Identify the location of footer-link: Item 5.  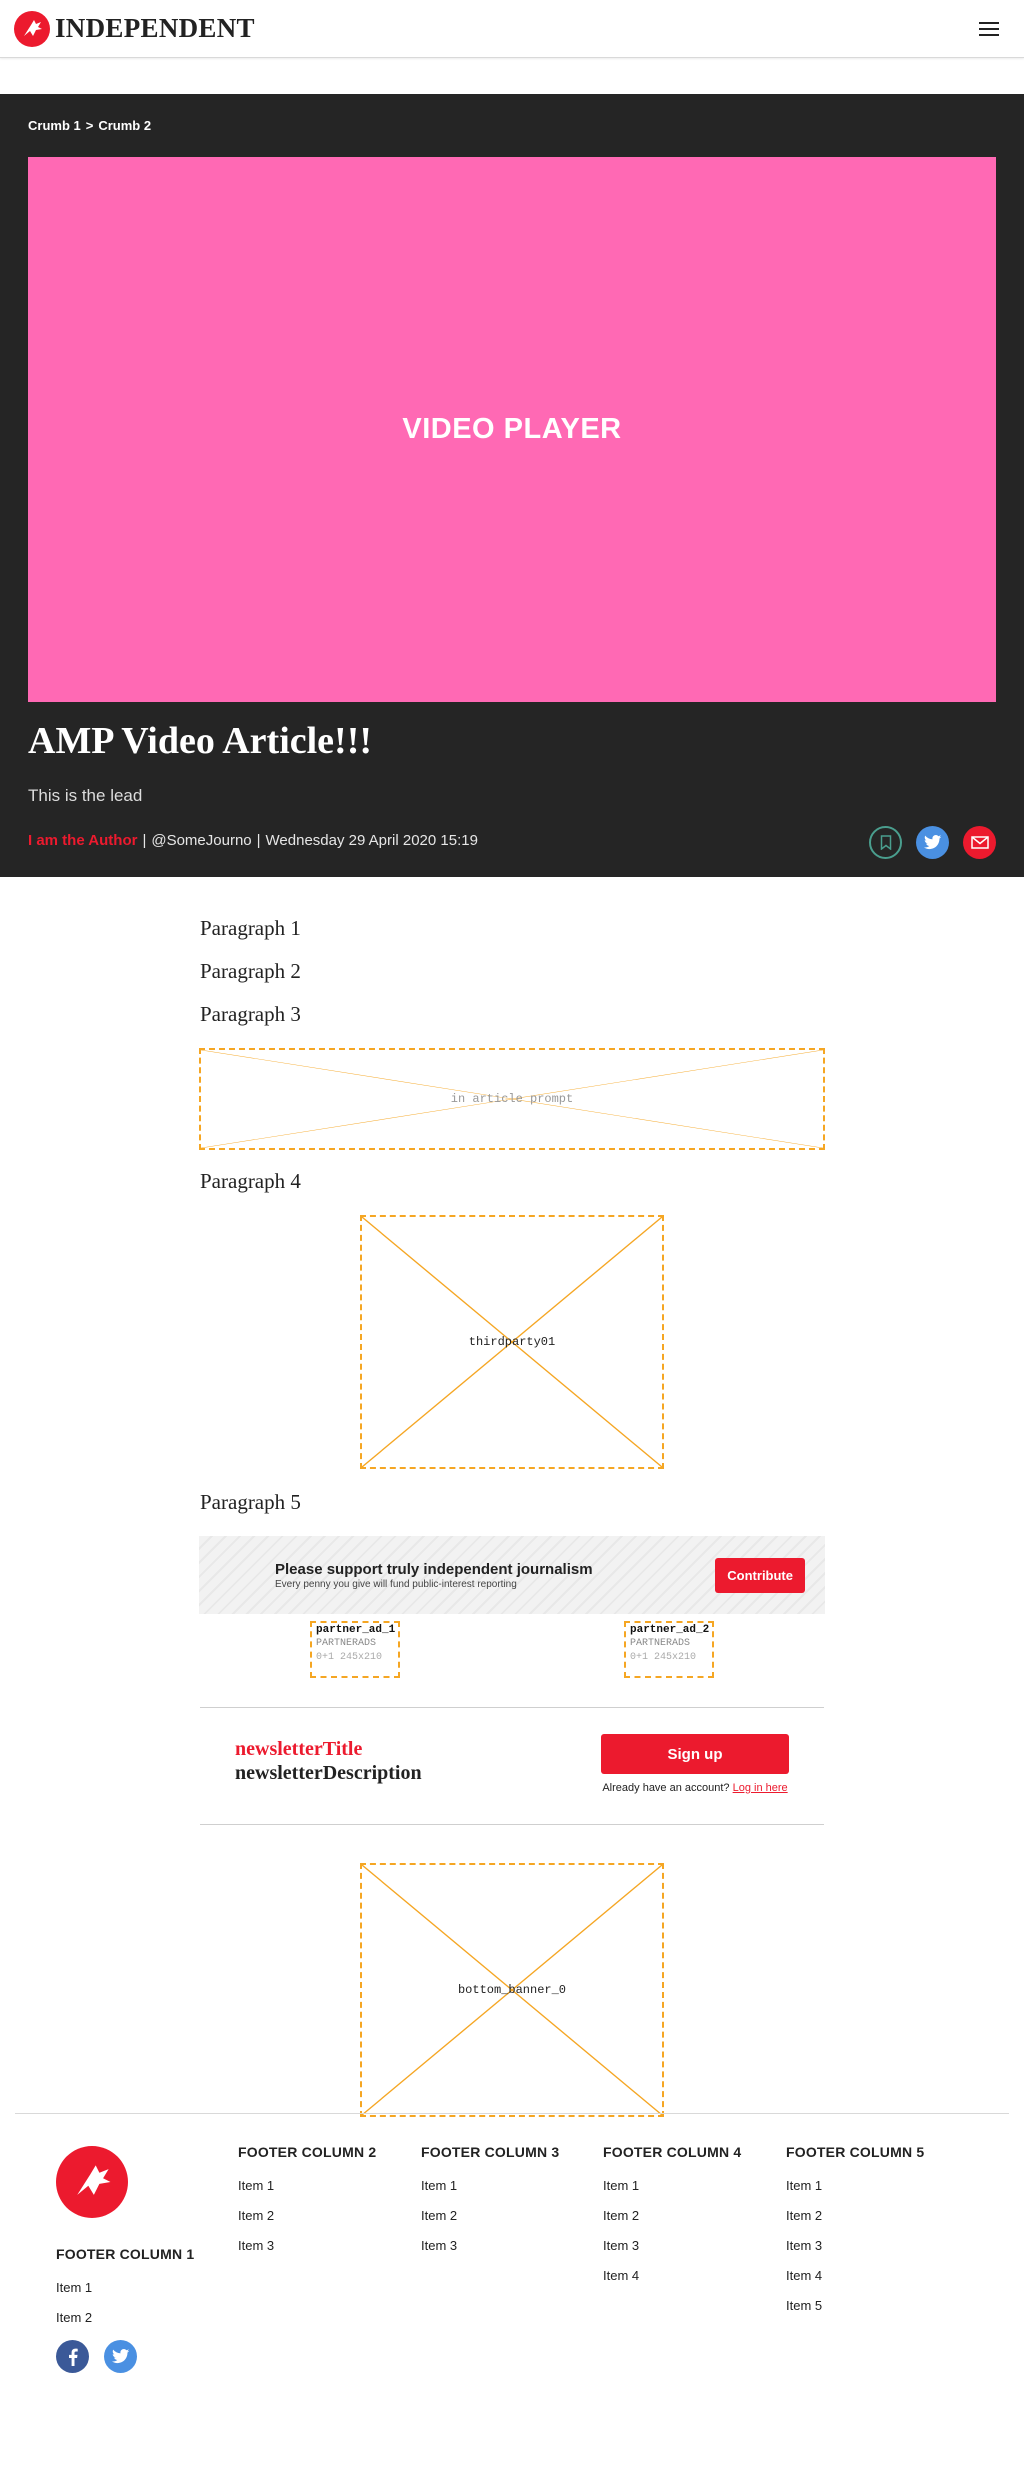
(855, 2305).